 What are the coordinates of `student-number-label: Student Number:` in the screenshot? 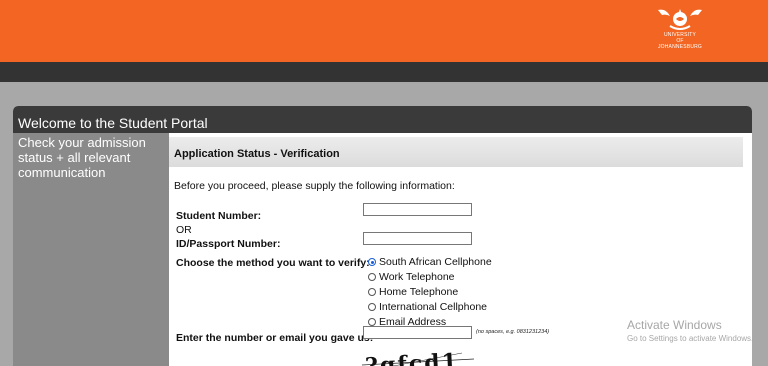 It's located at (219, 216).